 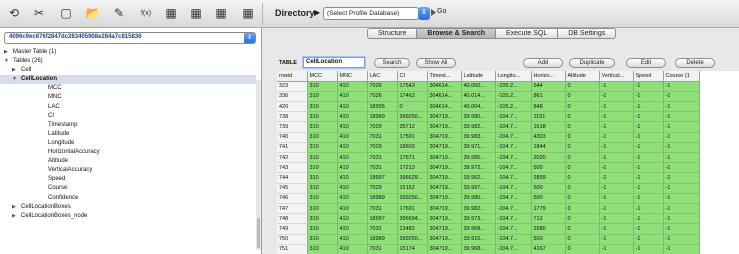 I want to click on delete-button: Delete, so click(x=695, y=63).